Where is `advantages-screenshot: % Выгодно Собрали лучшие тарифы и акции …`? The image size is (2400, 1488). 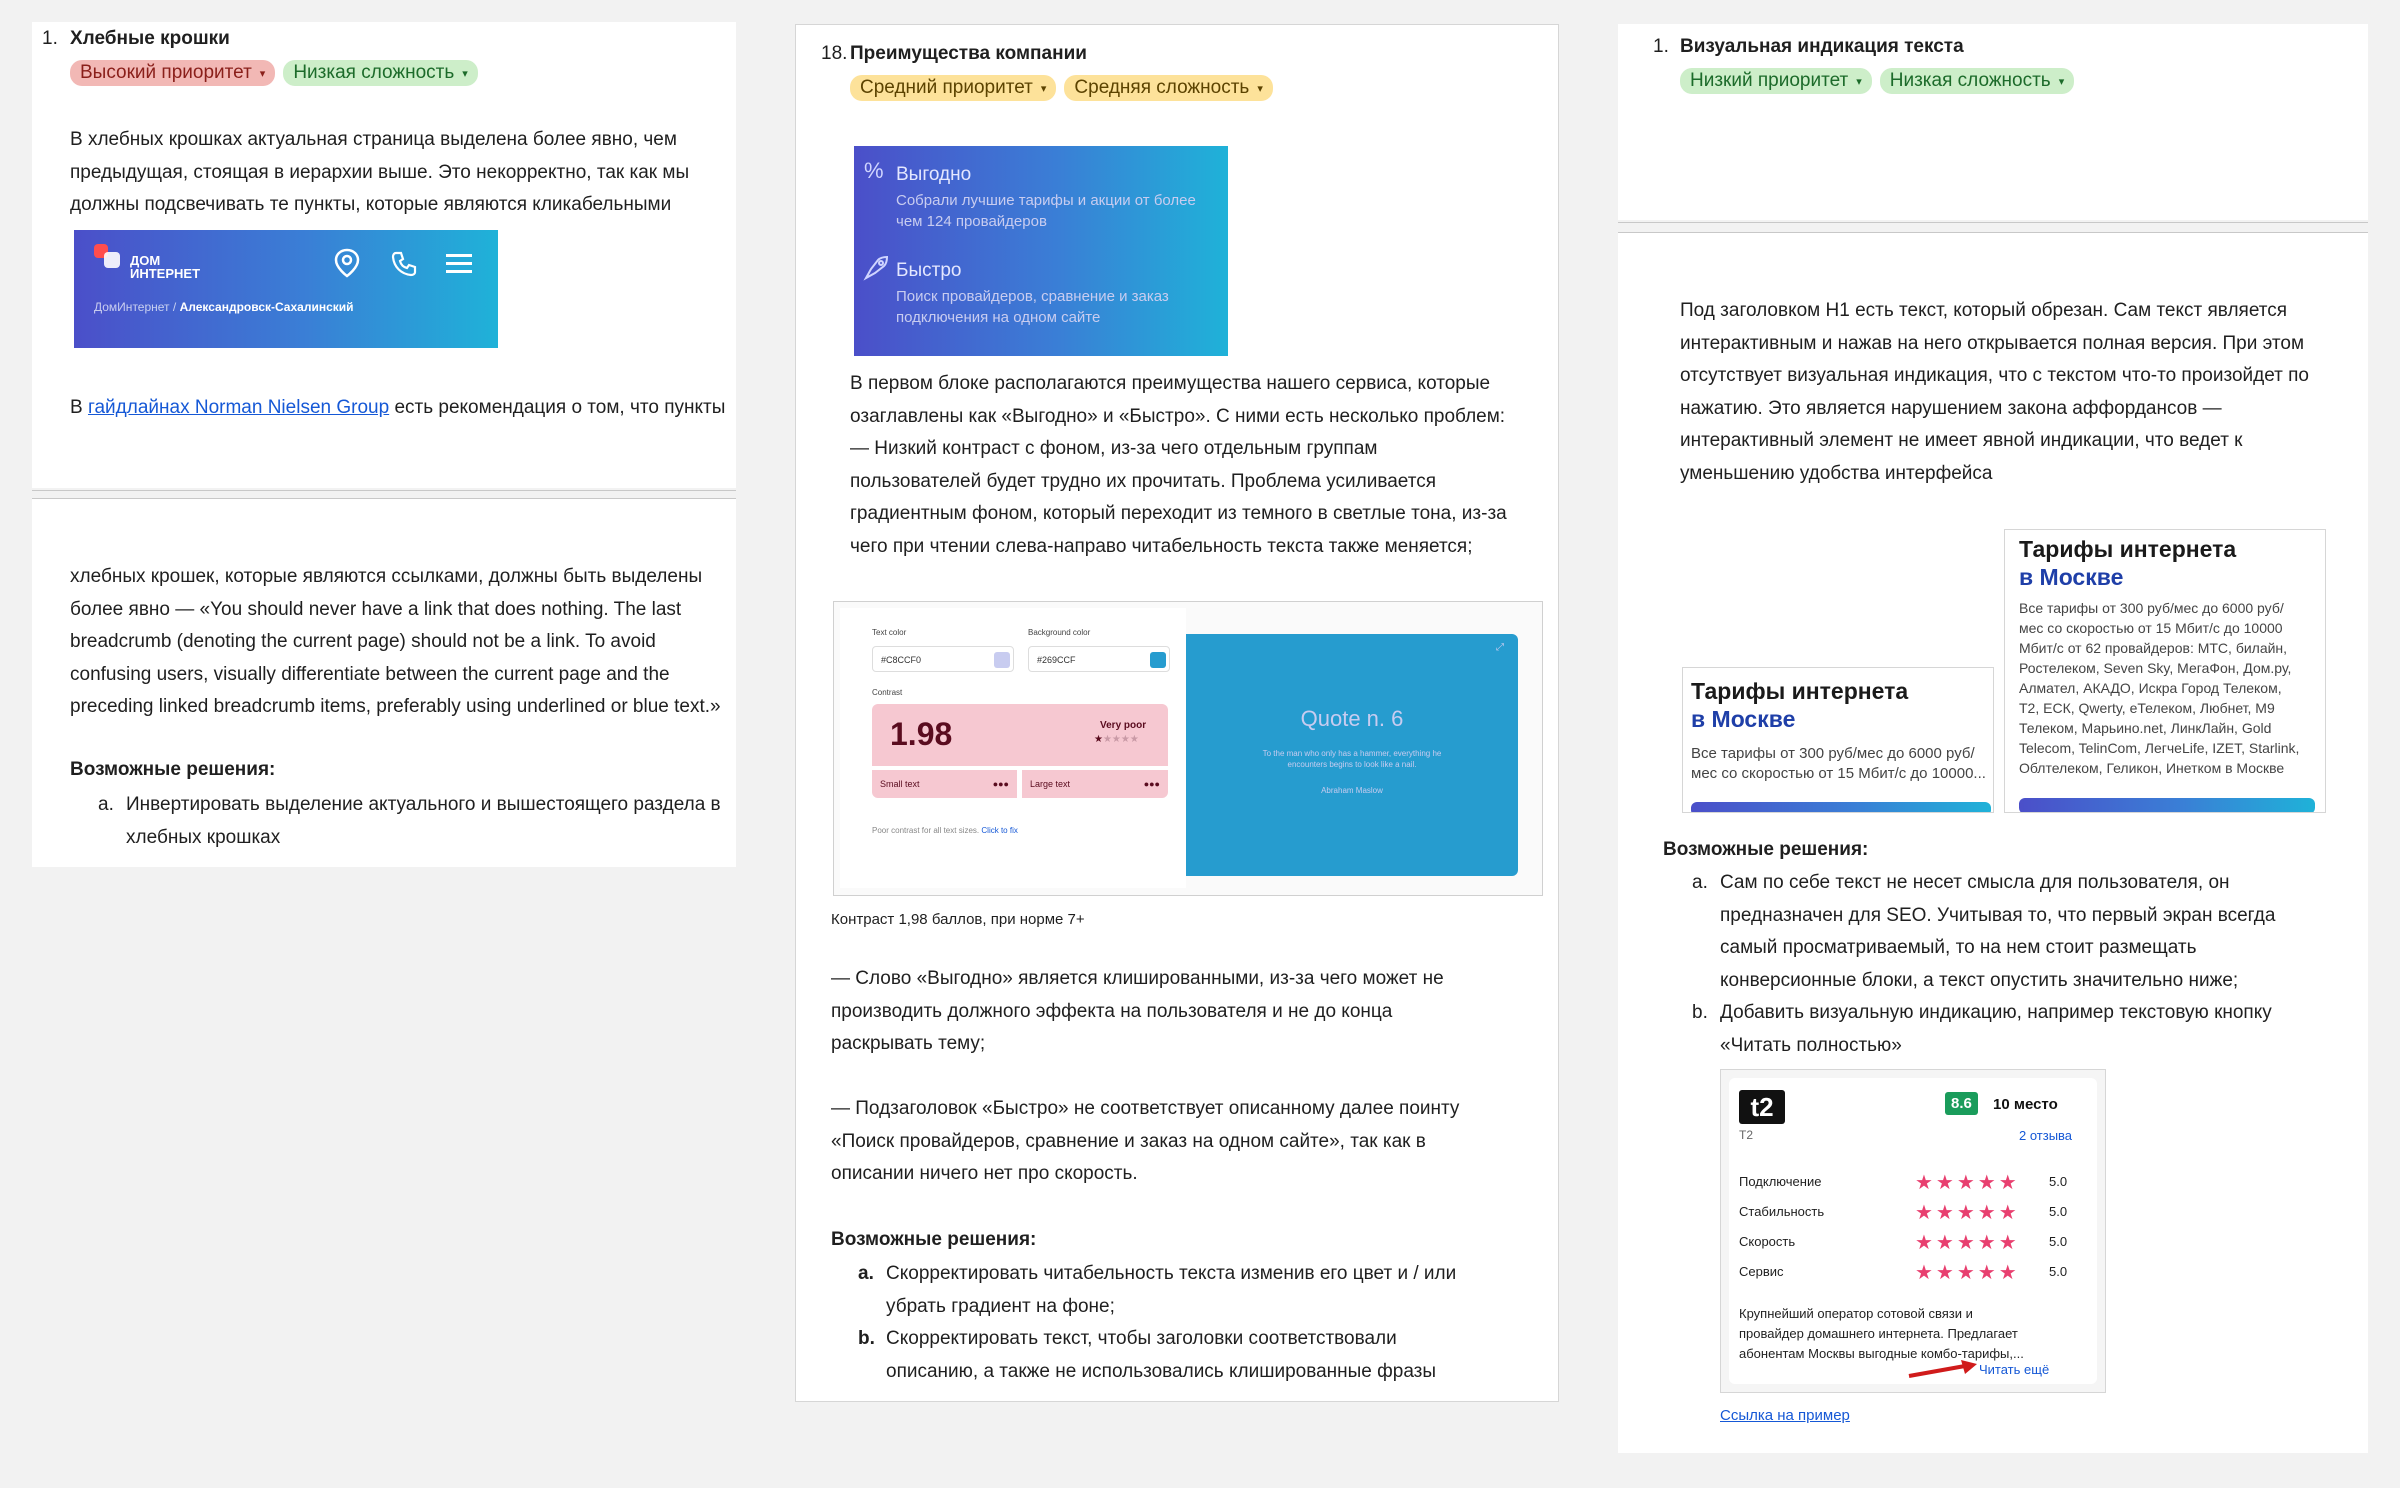 advantages-screenshot: % Выгодно Собрали лучшие тарифы и акции … is located at coordinates (1041, 251).